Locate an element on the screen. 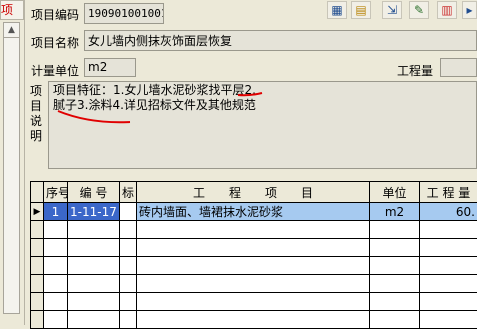 The width and height of the screenshot is (477, 329). cell-name: 砖内墙面、墙裙抹水泥砂浆 is located at coordinates (253, 212).